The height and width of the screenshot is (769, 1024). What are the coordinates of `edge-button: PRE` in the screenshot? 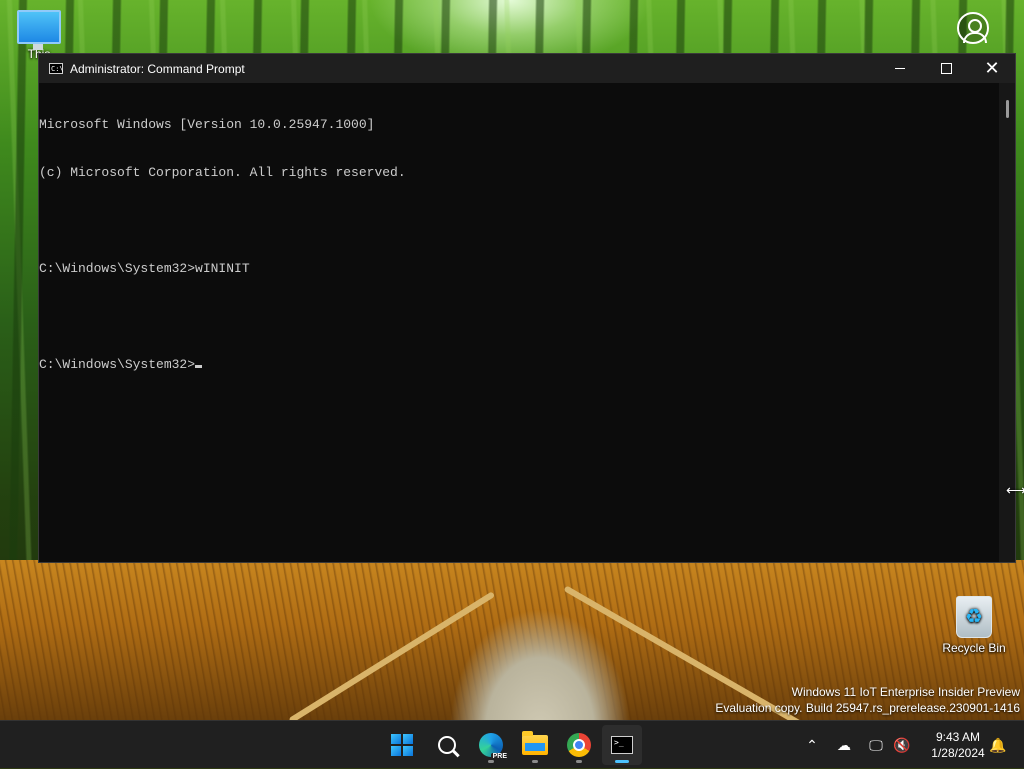 It's located at (491, 745).